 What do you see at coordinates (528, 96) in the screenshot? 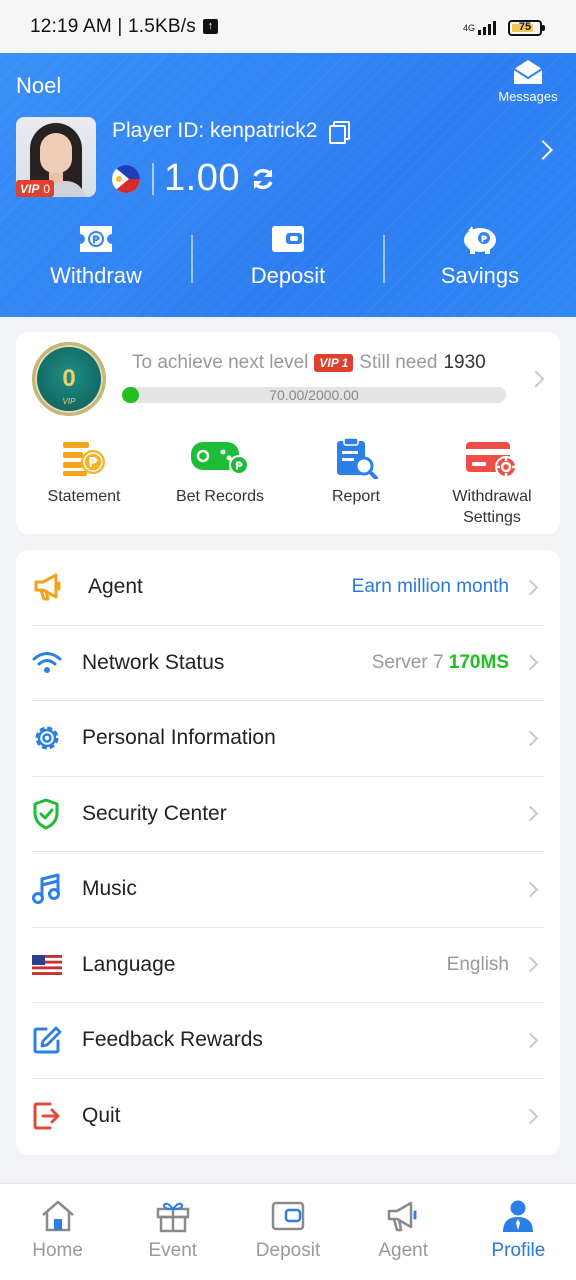
I see `messages-label: Messages` at bounding box center [528, 96].